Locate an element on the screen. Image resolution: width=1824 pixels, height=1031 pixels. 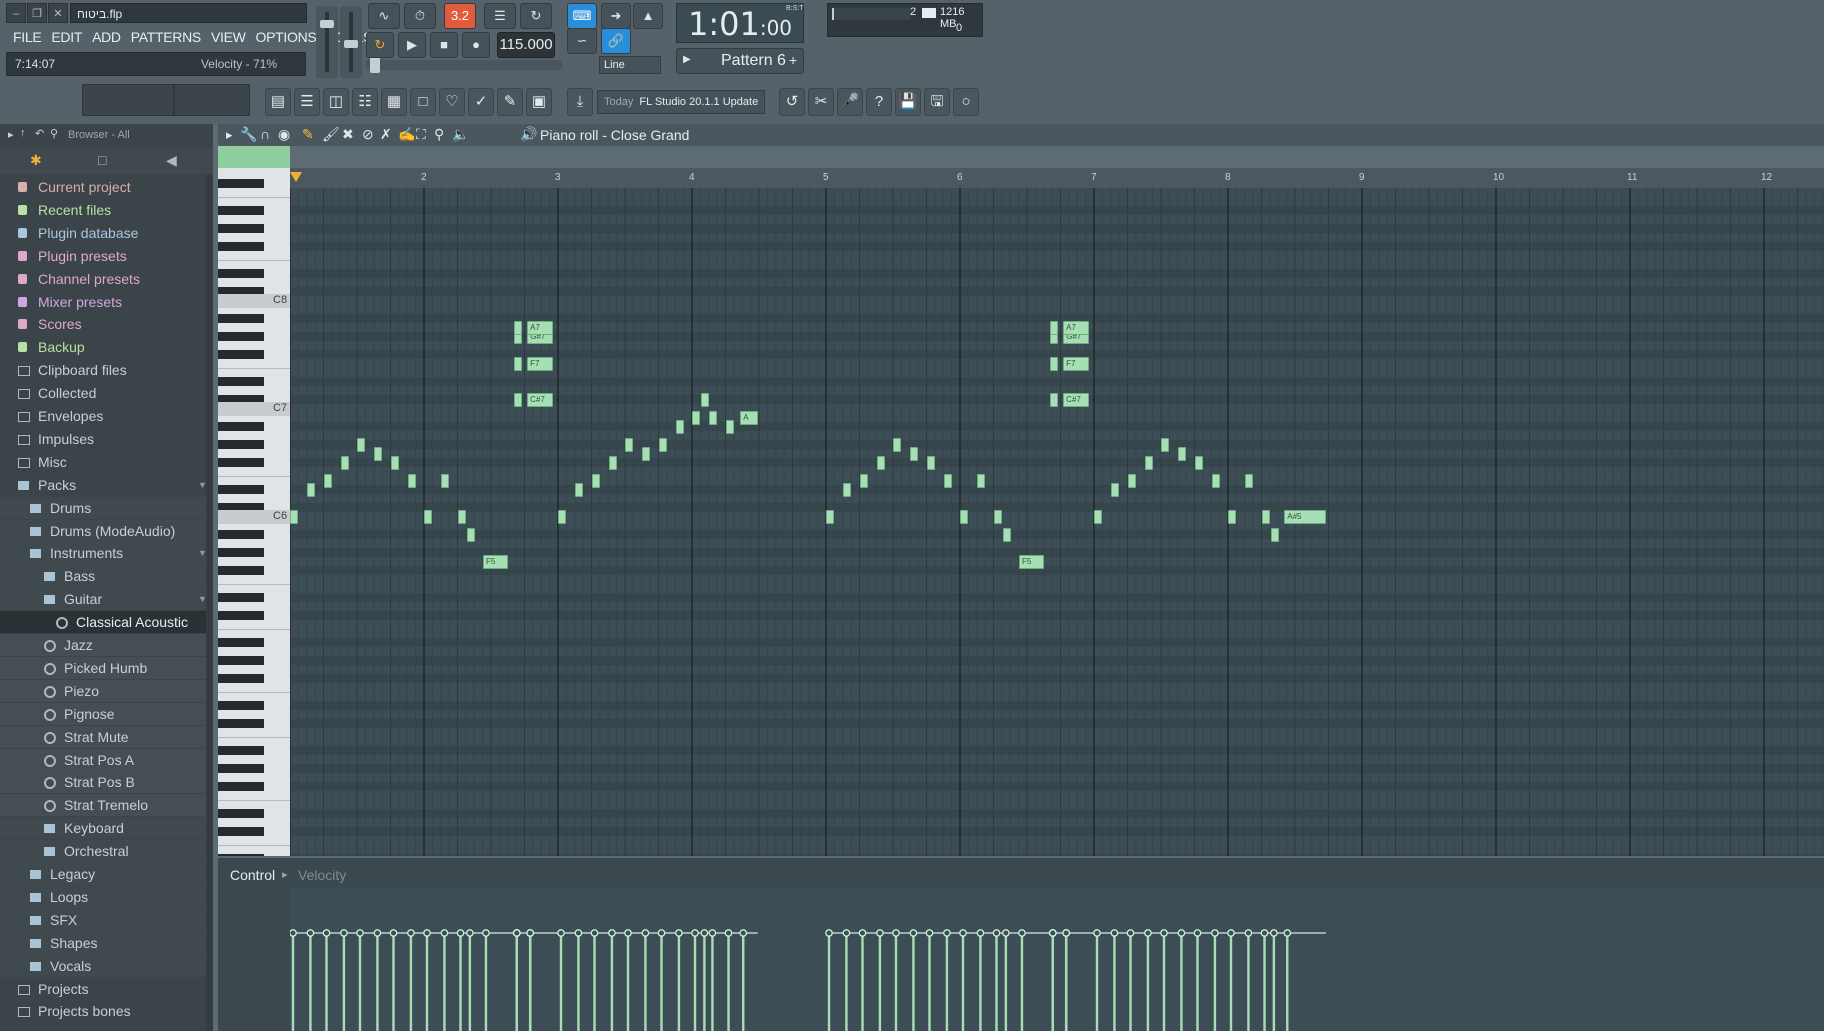
minimize-icon: – is located at coordinates (16, 13).